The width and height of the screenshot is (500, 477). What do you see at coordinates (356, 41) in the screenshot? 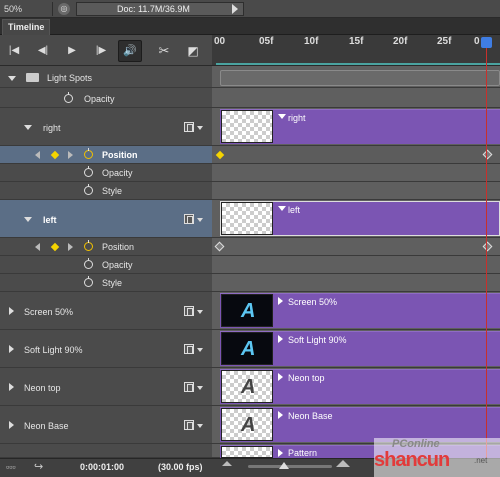
I see `ruler-tick: 15f` at bounding box center [356, 41].